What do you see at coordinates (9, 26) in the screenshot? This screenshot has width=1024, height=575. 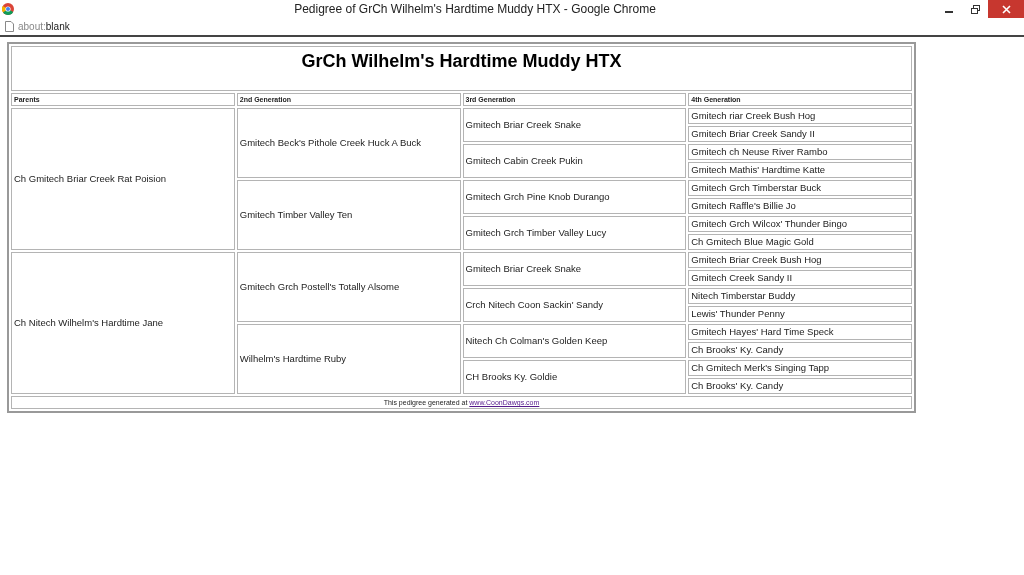 I see `page-icon` at bounding box center [9, 26].